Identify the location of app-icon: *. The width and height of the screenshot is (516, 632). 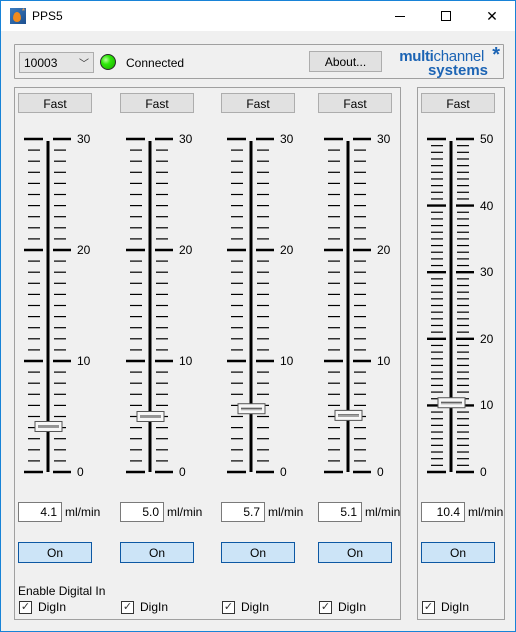
(18, 16).